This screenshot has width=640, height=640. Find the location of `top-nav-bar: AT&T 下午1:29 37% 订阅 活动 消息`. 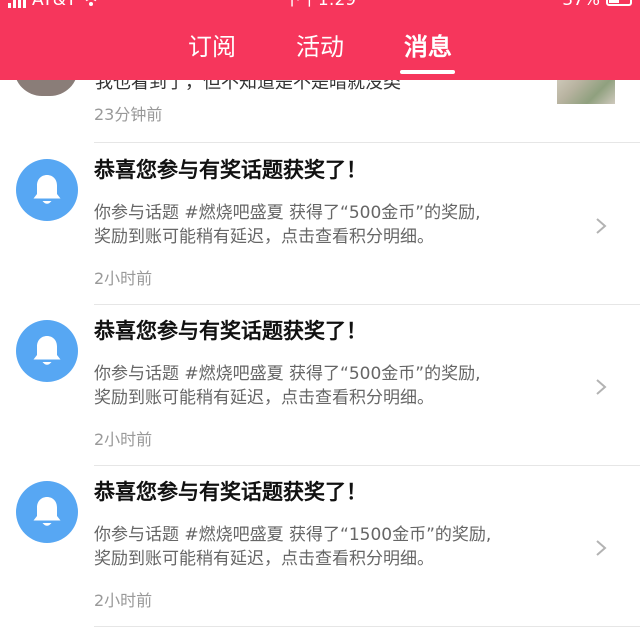

top-nav-bar: AT&T 下午1:29 37% 订阅 活动 消息 is located at coordinates (320, 40).